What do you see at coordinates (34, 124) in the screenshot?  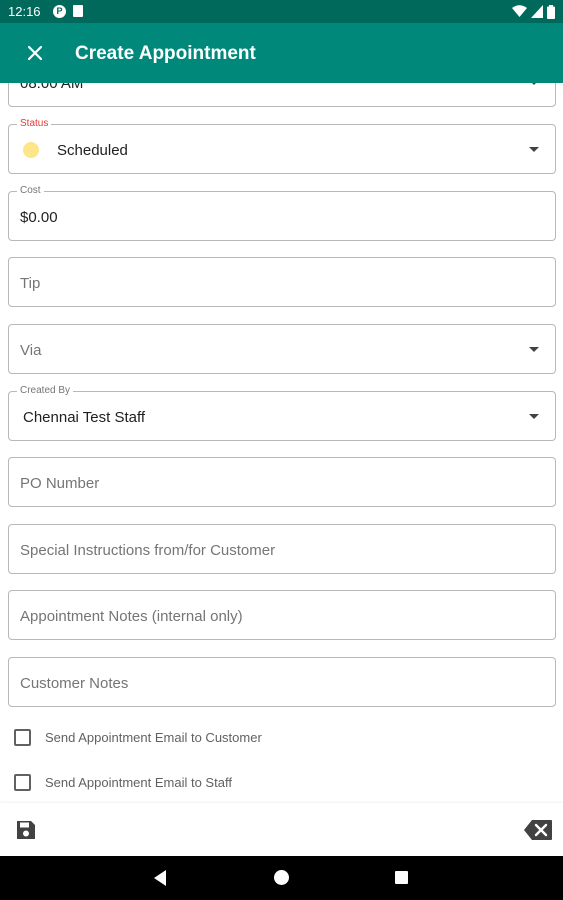 I see `status-label: Status` at bounding box center [34, 124].